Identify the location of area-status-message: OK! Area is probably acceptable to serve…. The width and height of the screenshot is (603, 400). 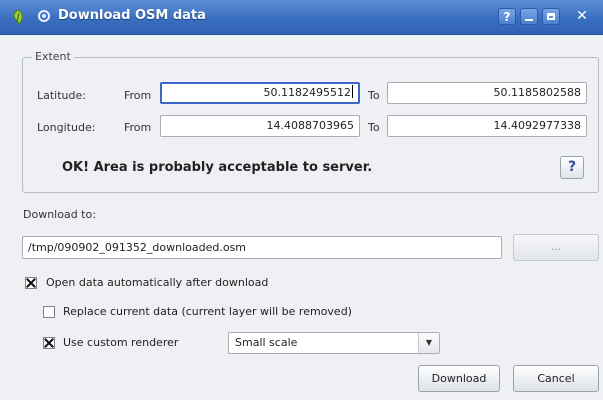
(217, 167).